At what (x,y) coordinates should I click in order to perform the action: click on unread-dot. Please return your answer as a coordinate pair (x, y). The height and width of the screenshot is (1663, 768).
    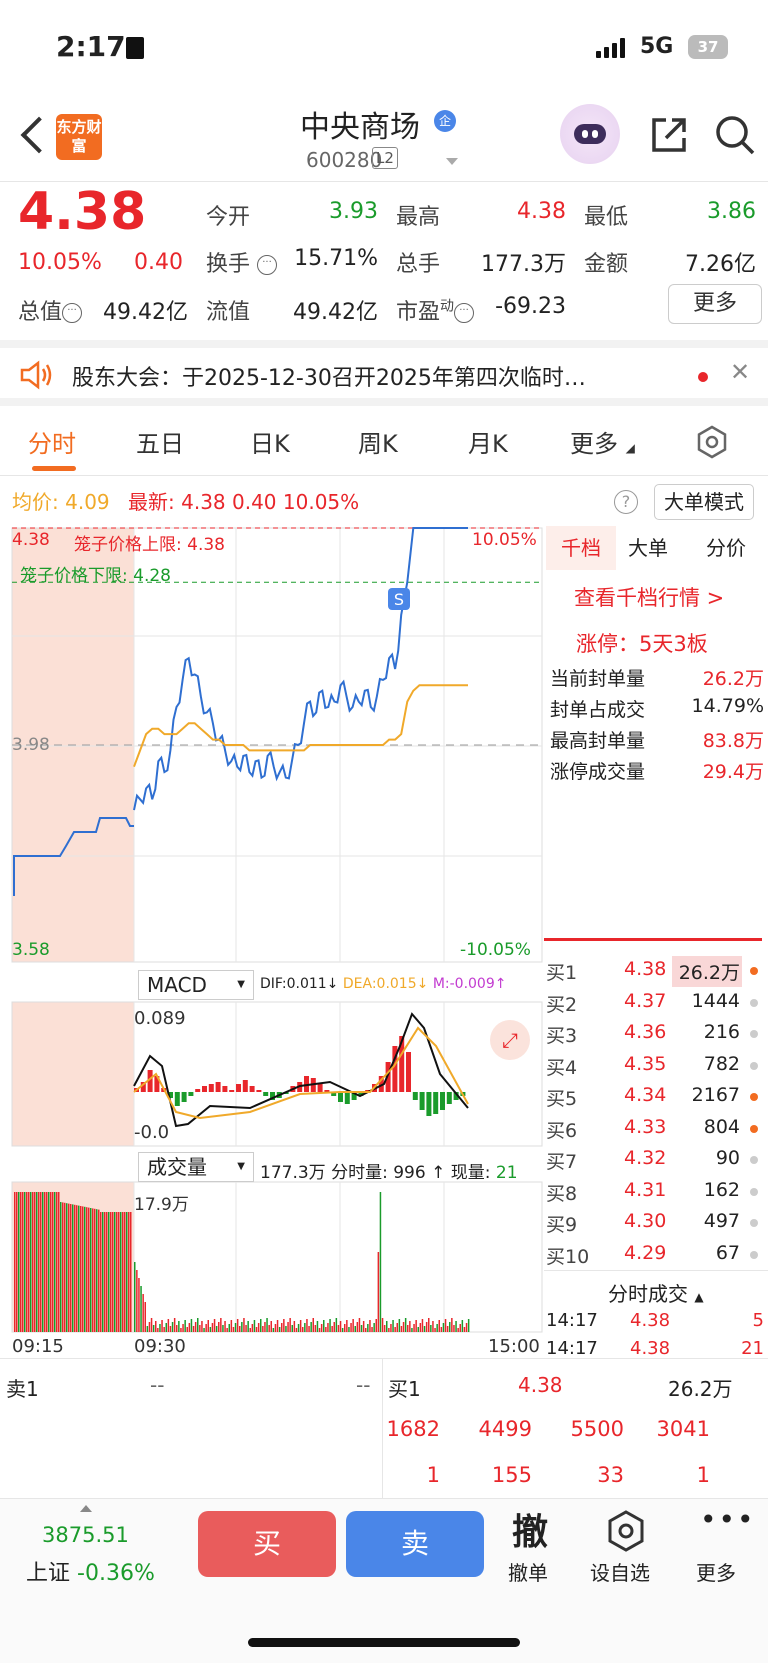
    Looking at the image, I should click on (703, 377).